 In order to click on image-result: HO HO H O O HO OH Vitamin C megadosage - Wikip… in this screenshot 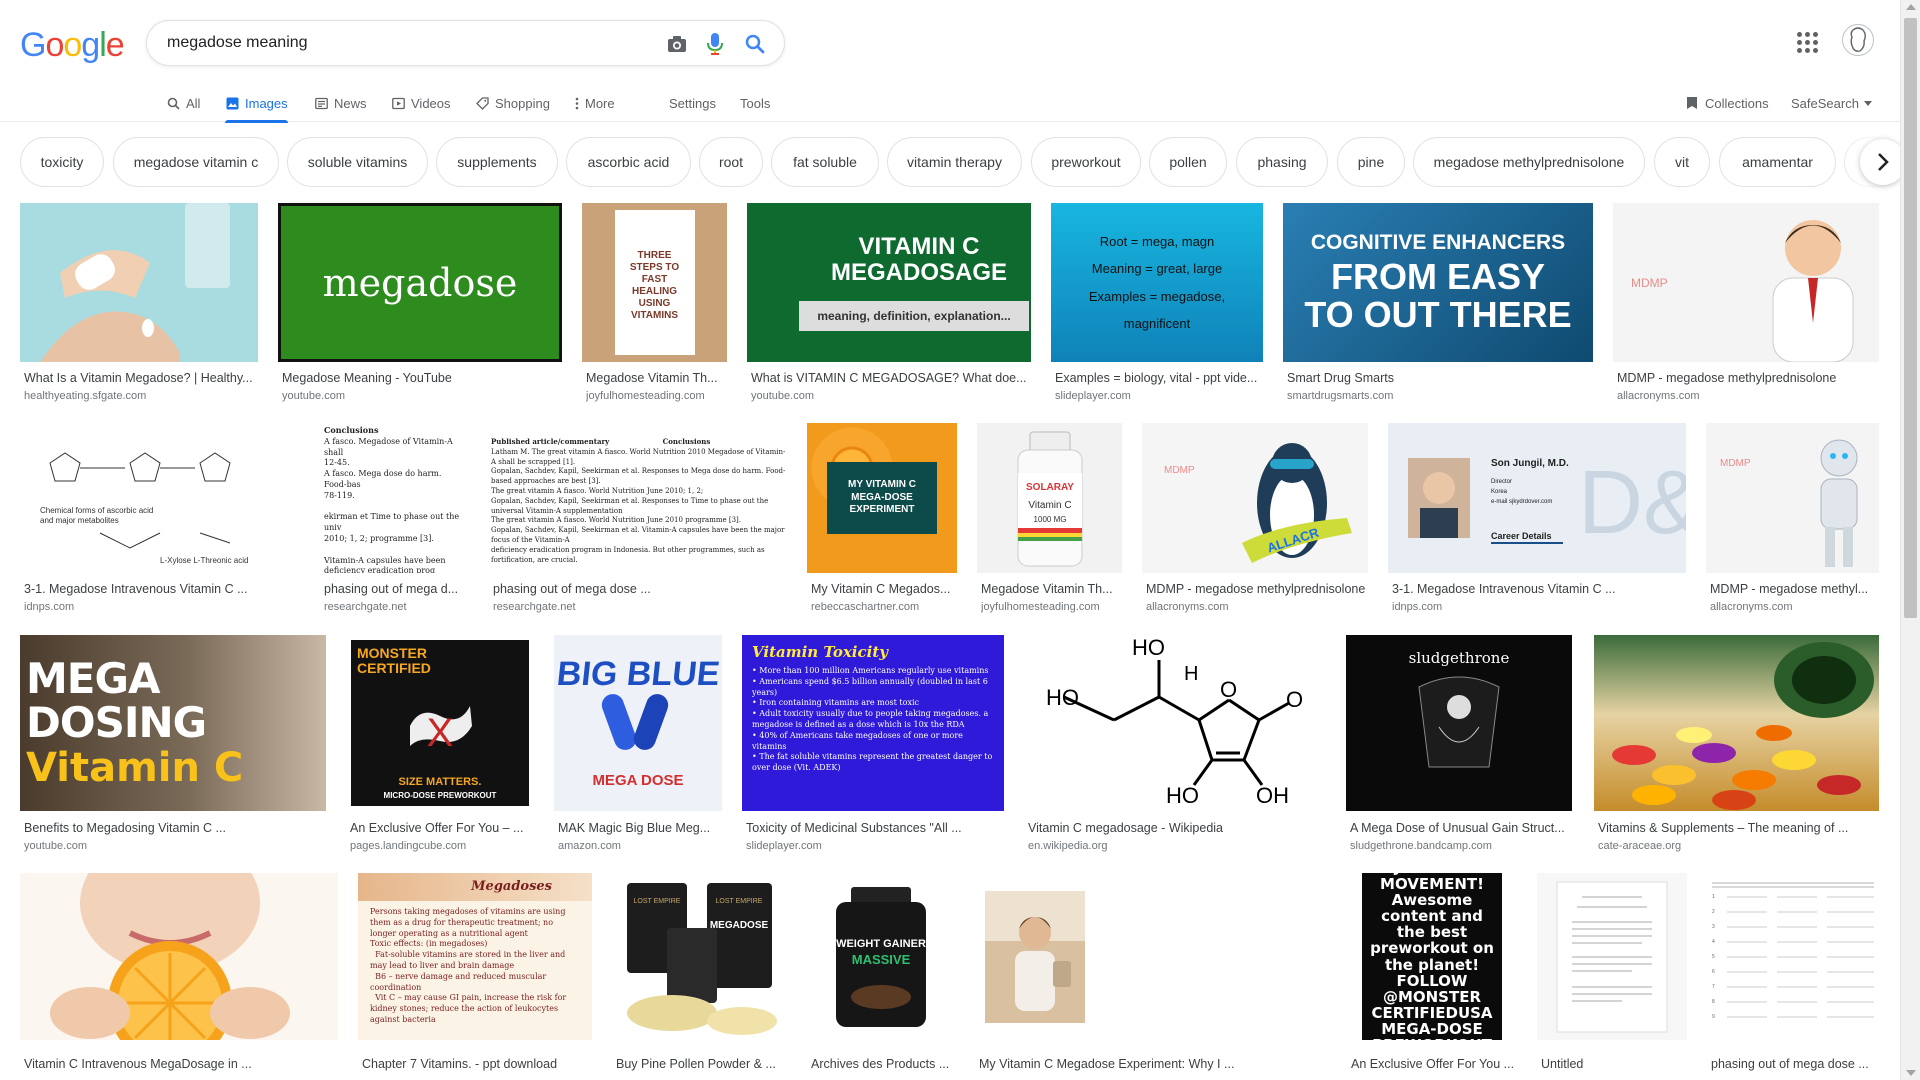, I will do `click(1175, 745)`.